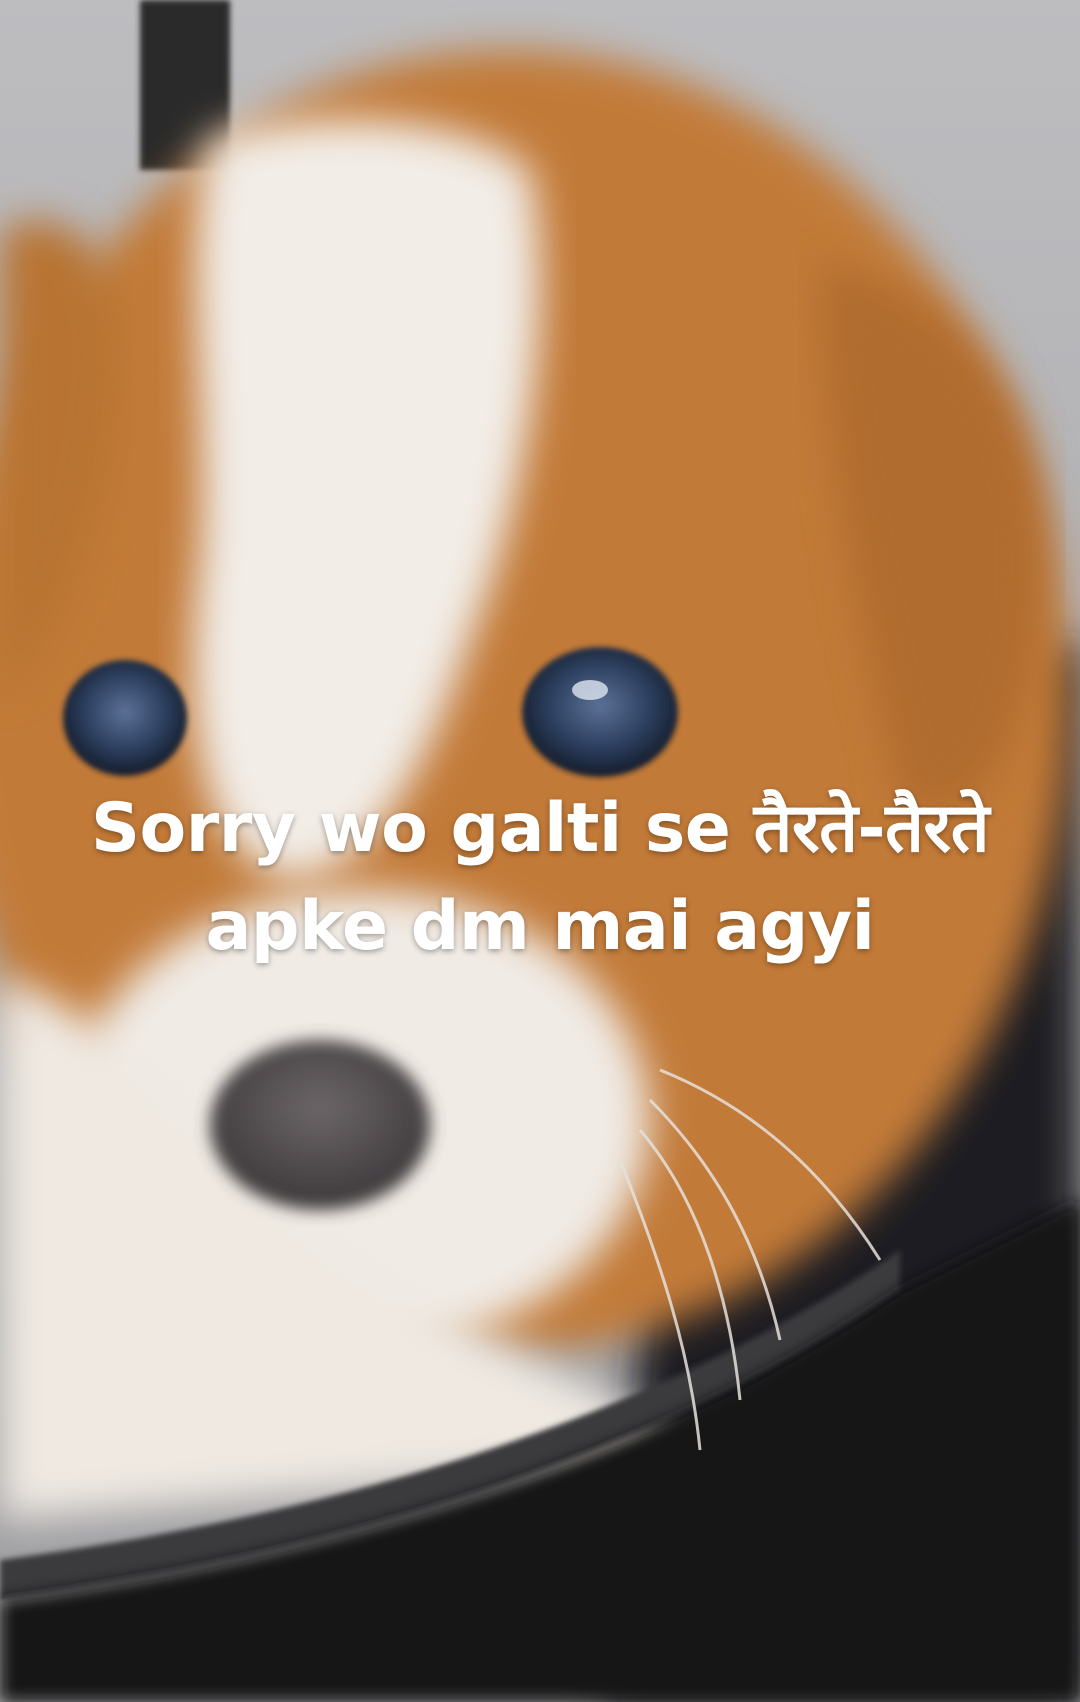 The image size is (1080, 1702). What do you see at coordinates (540, 828) in the screenshot?
I see `caption-line-1: Sorry wo galti se तैरते-तैरते` at bounding box center [540, 828].